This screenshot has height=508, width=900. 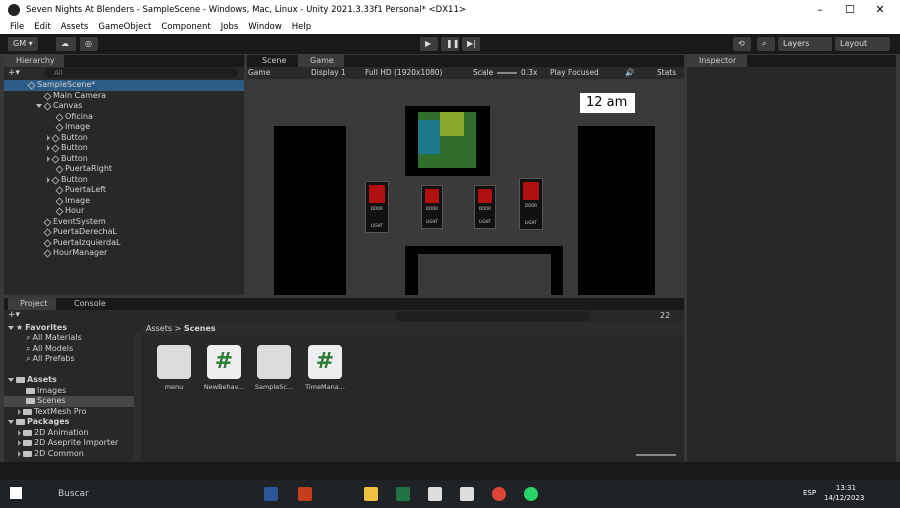 I want to click on main-toolbar: GM ▾ ☁ ◎ ▶ ❚❚ ▶| ⟲ ⌕ Layers Layout, so click(x=450, y=44).